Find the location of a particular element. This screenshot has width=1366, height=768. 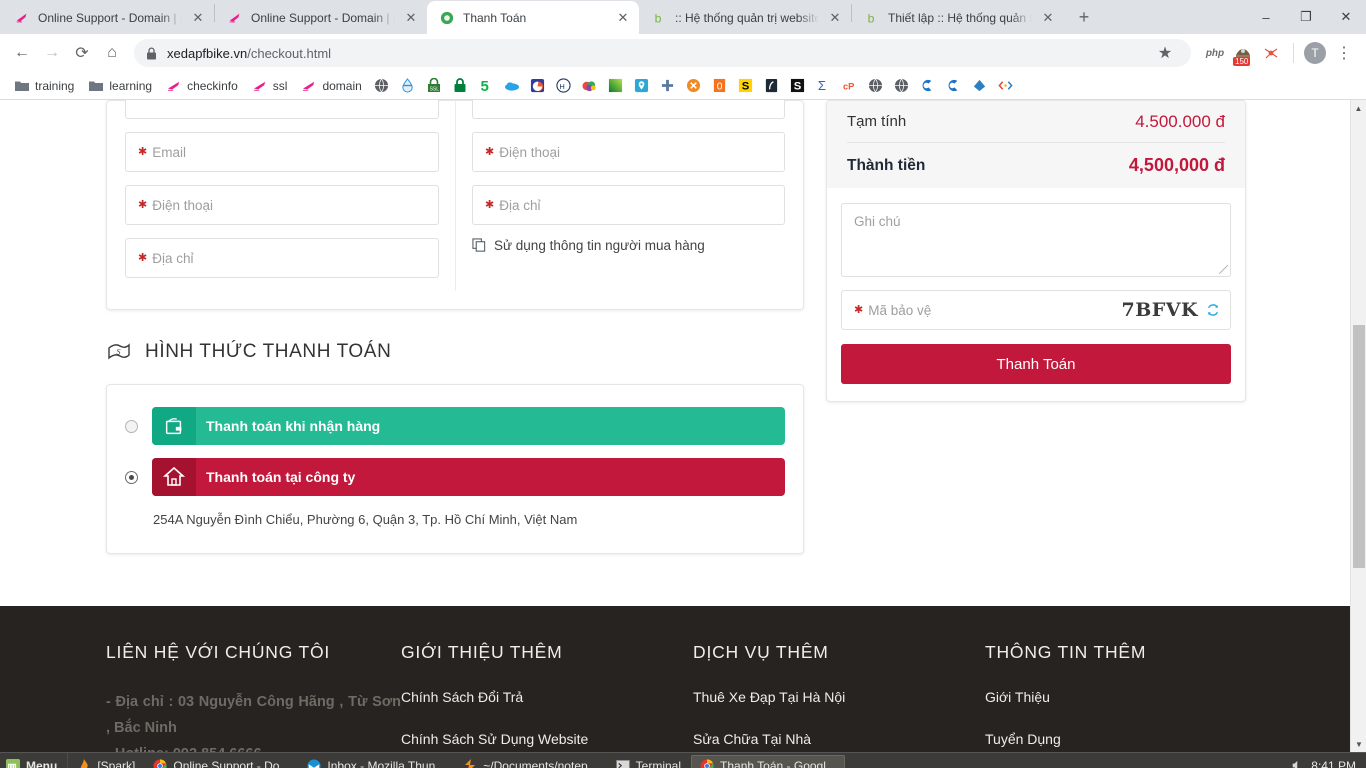

lock-green-icon is located at coordinates (460, 86).